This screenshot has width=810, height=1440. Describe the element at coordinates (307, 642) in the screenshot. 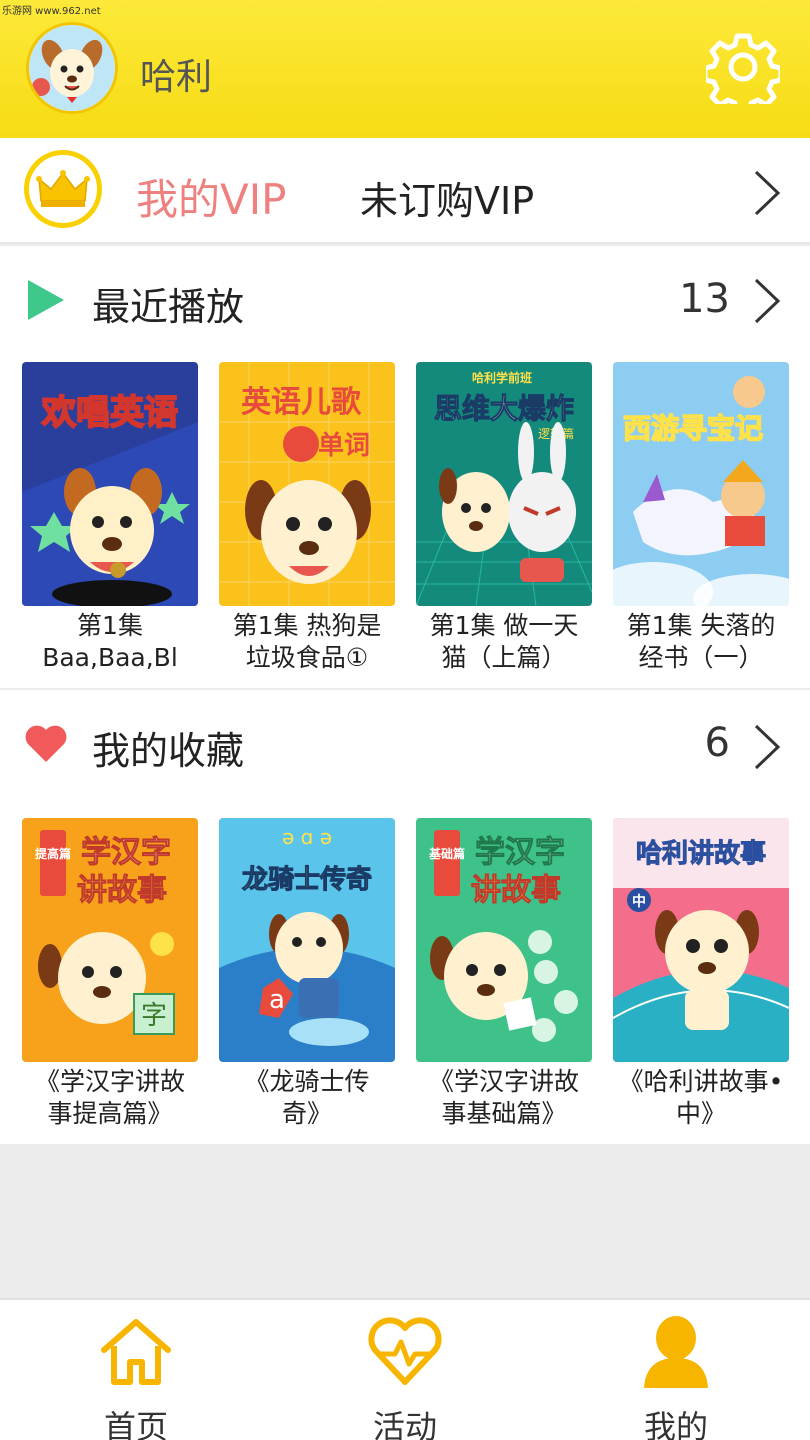

I see `video-caption: 第1集 热狗是 垃圾食品①` at that location.